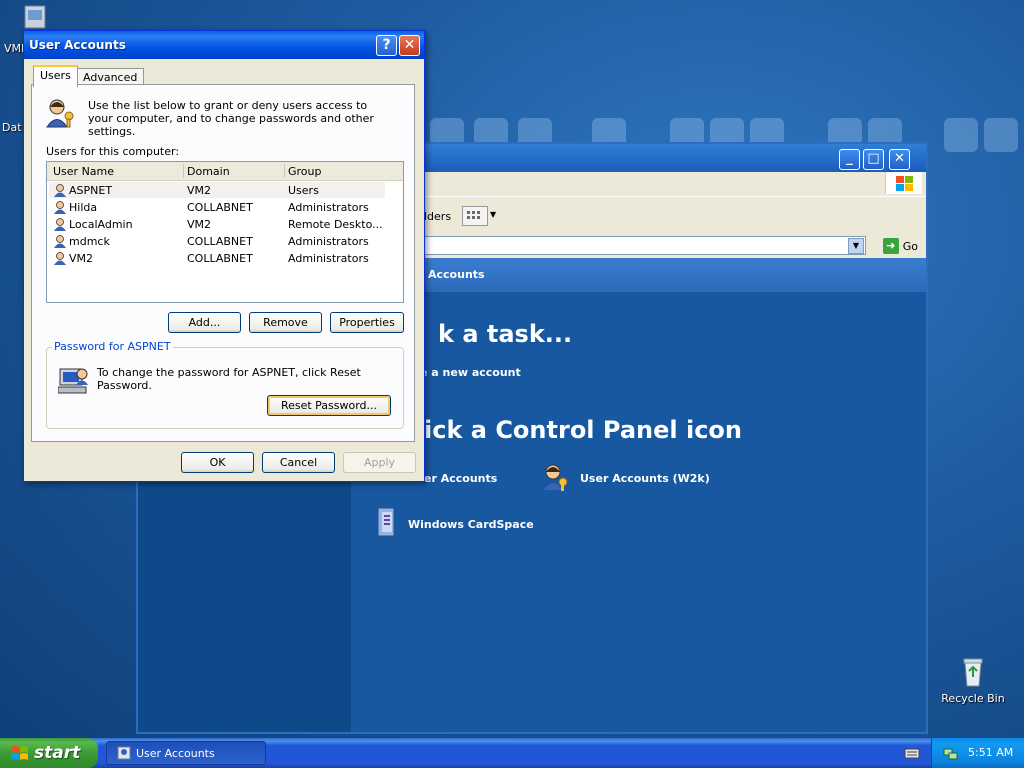  What do you see at coordinates (217, 207) in the screenshot?
I see `table-row: Hilda COLLABNET Administrators` at bounding box center [217, 207].